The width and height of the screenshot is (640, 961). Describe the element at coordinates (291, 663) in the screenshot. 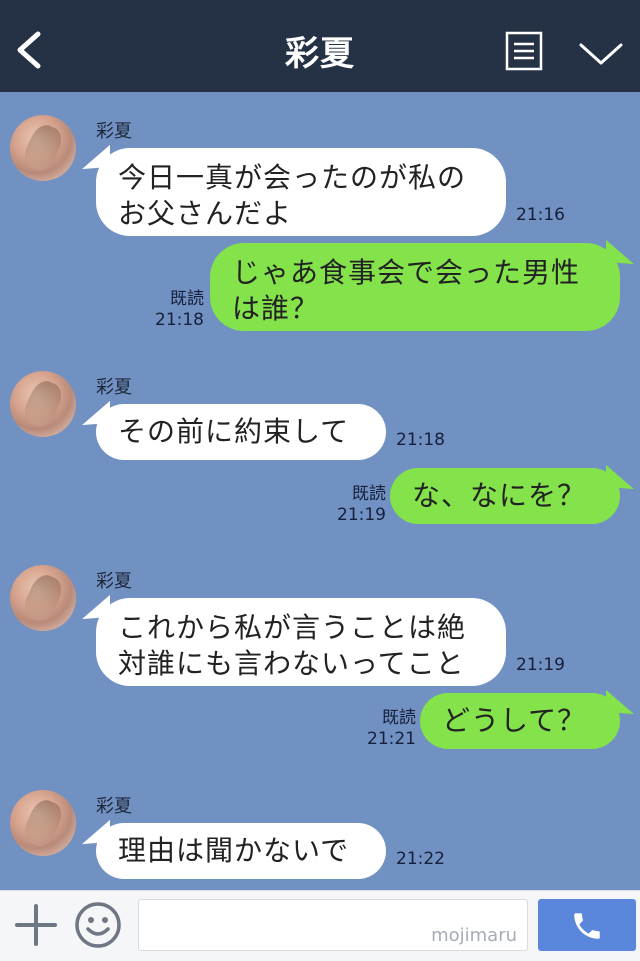

I see `message-line: 対誰にも言わないってこと` at that location.